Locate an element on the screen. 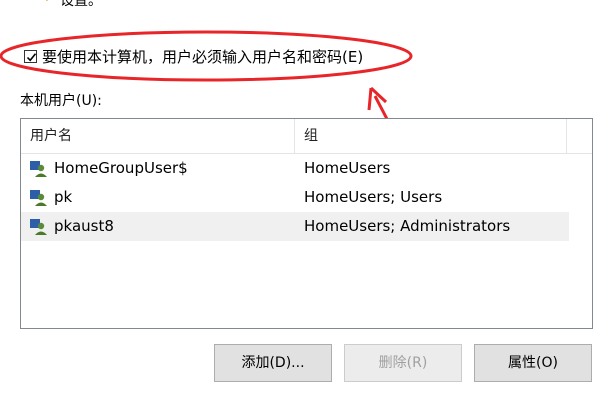  column-divider is located at coordinates (566, 136).